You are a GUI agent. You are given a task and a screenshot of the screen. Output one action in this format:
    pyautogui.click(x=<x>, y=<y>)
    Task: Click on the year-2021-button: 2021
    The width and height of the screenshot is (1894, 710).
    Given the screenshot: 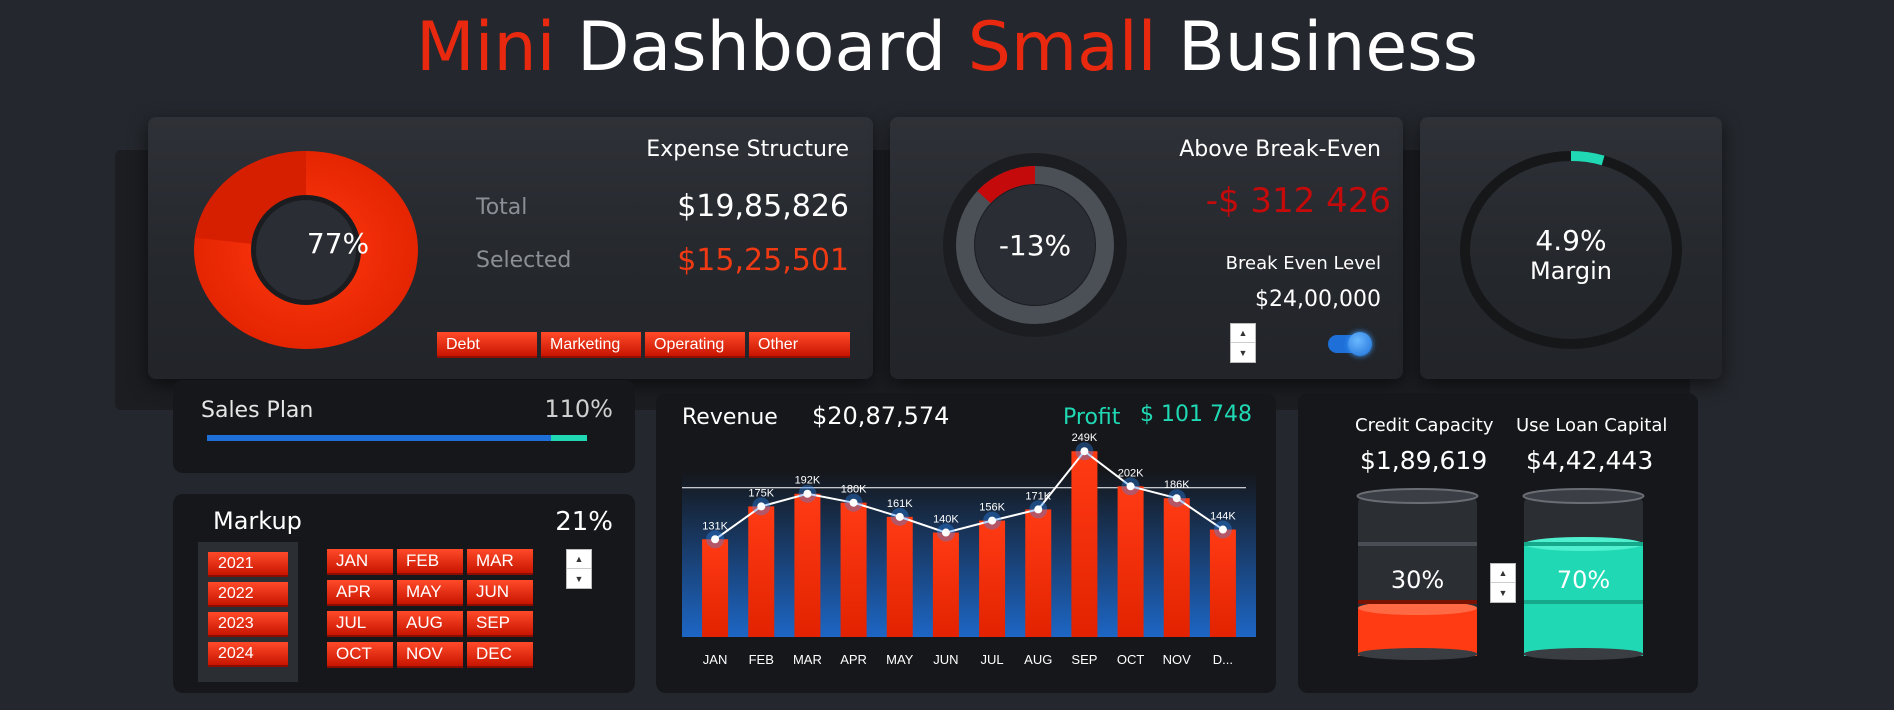 What is the action you would take?
    pyautogui.click(x=248, y=564)
    